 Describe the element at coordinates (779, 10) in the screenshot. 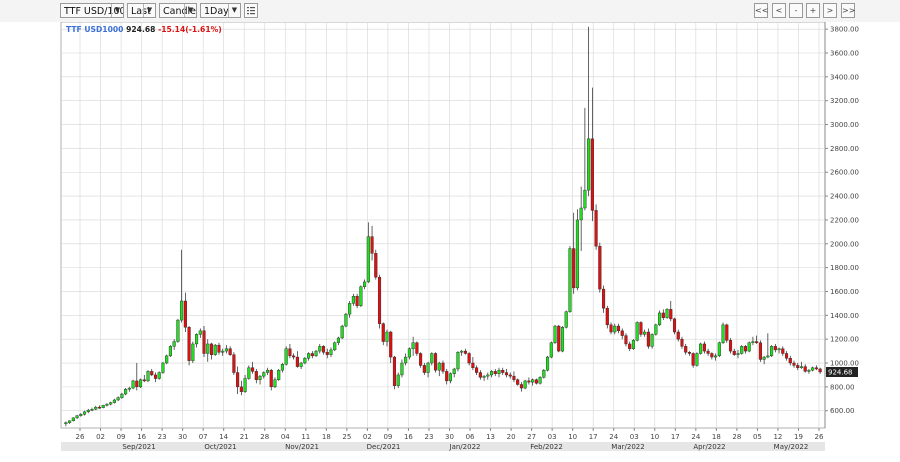

I see `prev-page-button: <` at that location.